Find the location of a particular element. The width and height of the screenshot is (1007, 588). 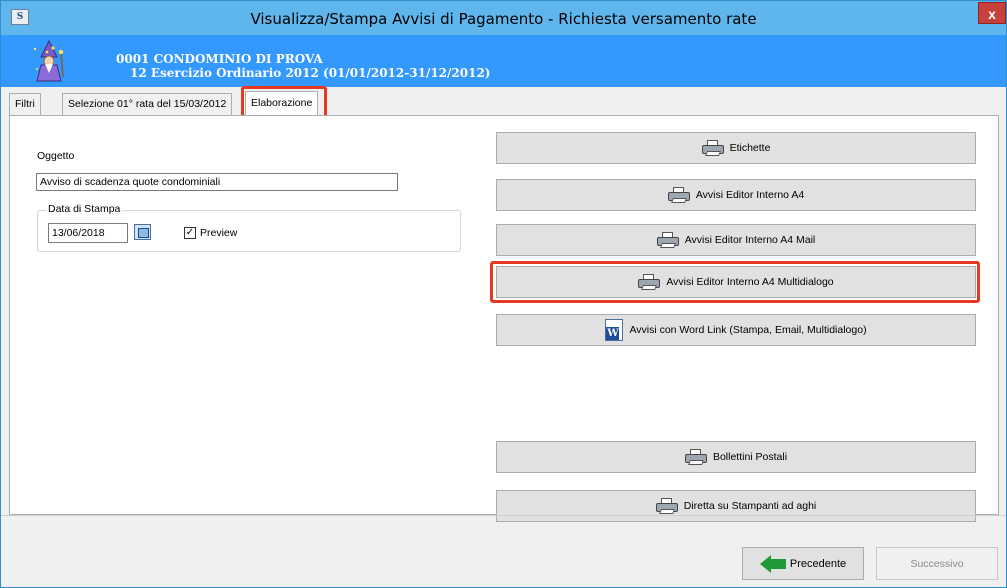

footer-divider is located at coordinates (503, 515).